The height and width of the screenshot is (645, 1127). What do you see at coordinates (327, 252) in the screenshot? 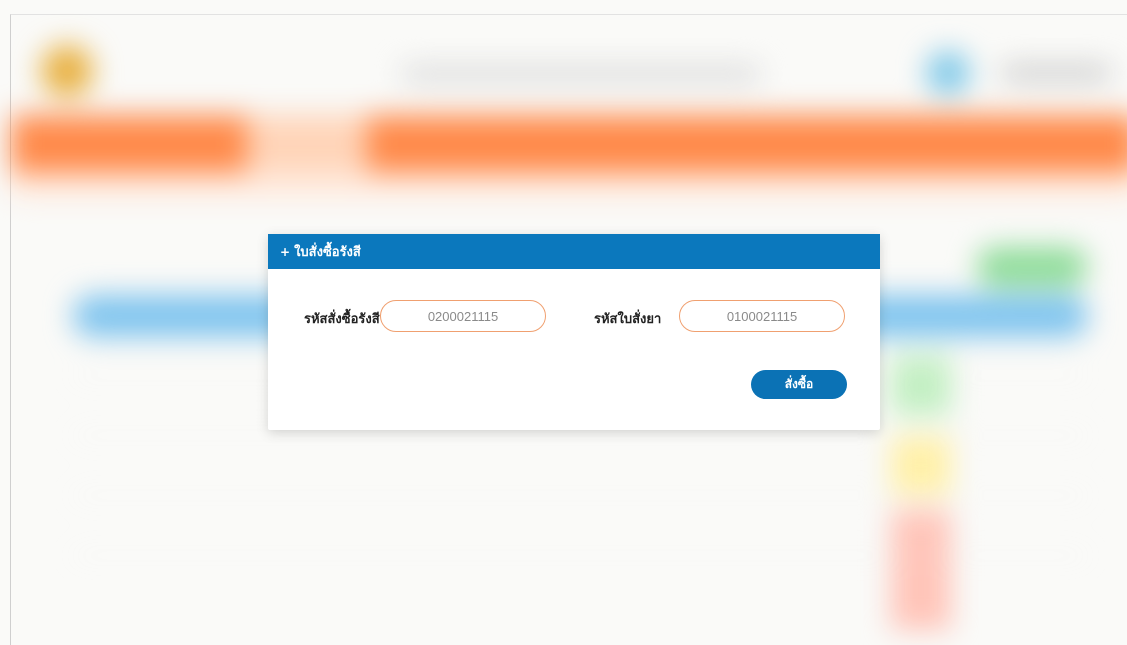
I see `modal-title: ใบสั่งซื้อรังสี` at bounding box center [327, 252].